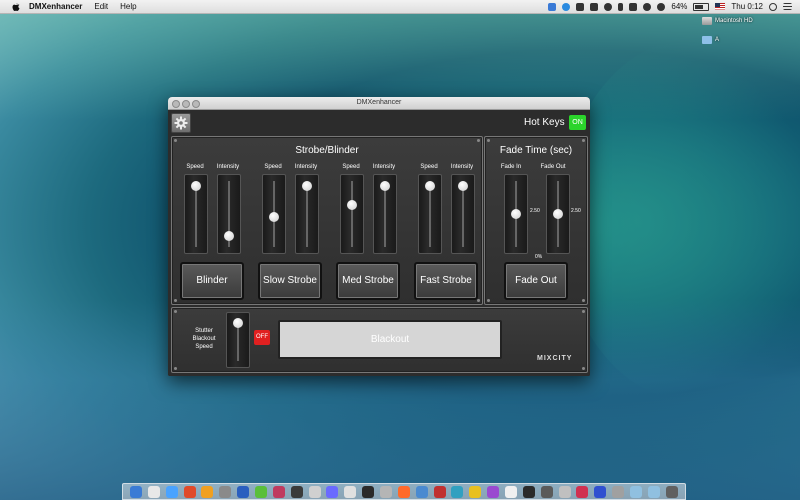 The width and height of the screenshot is (800, 500). Describe the element at coordinates (535, 211) in the screenshot. I see `fade-in-value: 2.50` at that location.